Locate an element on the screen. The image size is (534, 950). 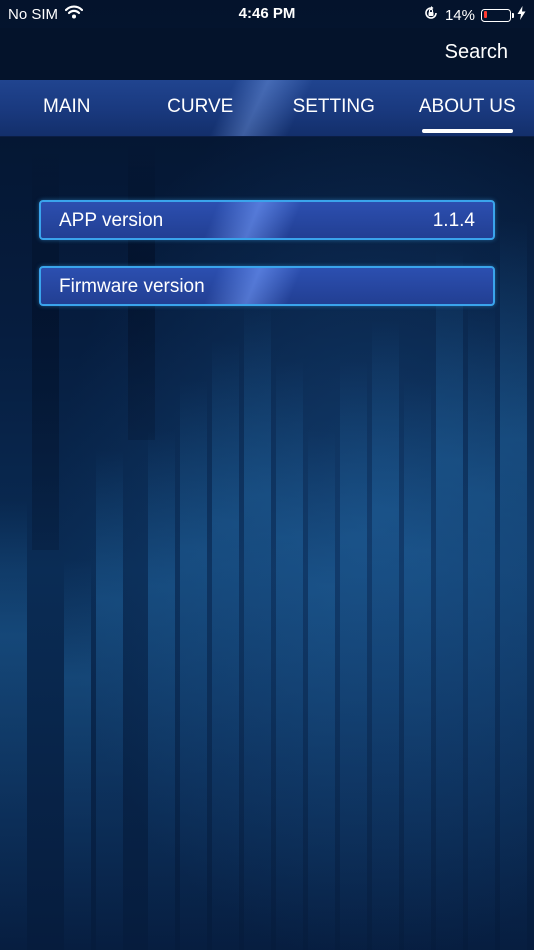
tab-main: MAIN is located at coordinates (67, 108).